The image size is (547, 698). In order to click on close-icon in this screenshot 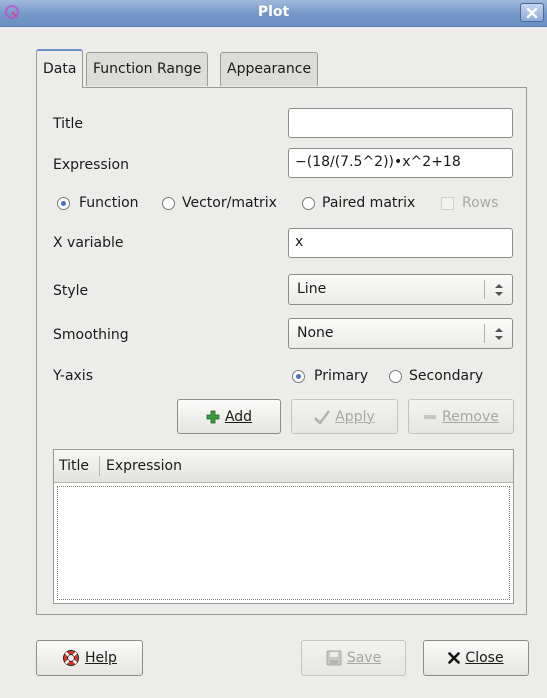, I will do `click(532, 12)`.